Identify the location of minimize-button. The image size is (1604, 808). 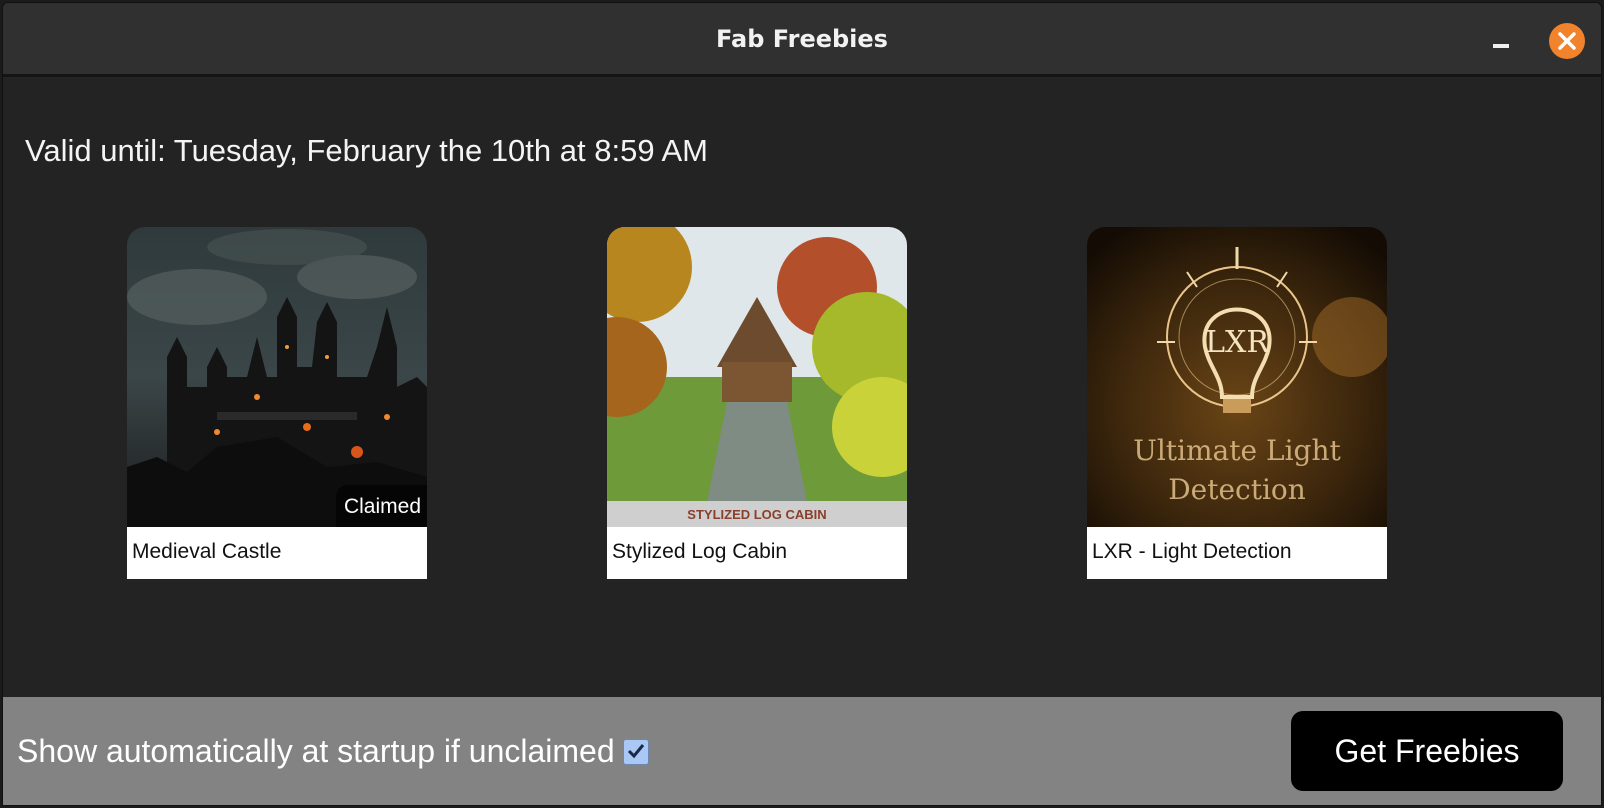
(1501, 43).